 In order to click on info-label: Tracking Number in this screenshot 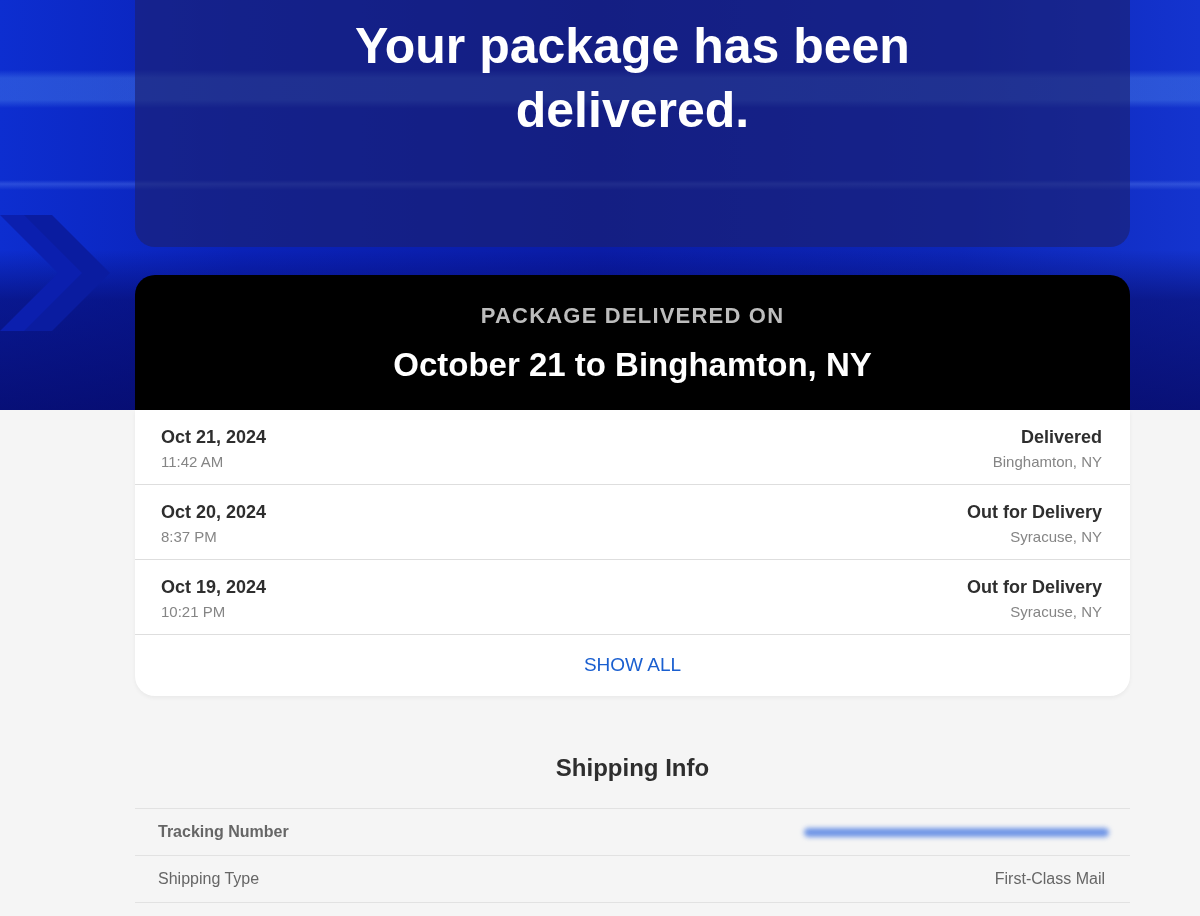, I will do `click(223, 832)`.